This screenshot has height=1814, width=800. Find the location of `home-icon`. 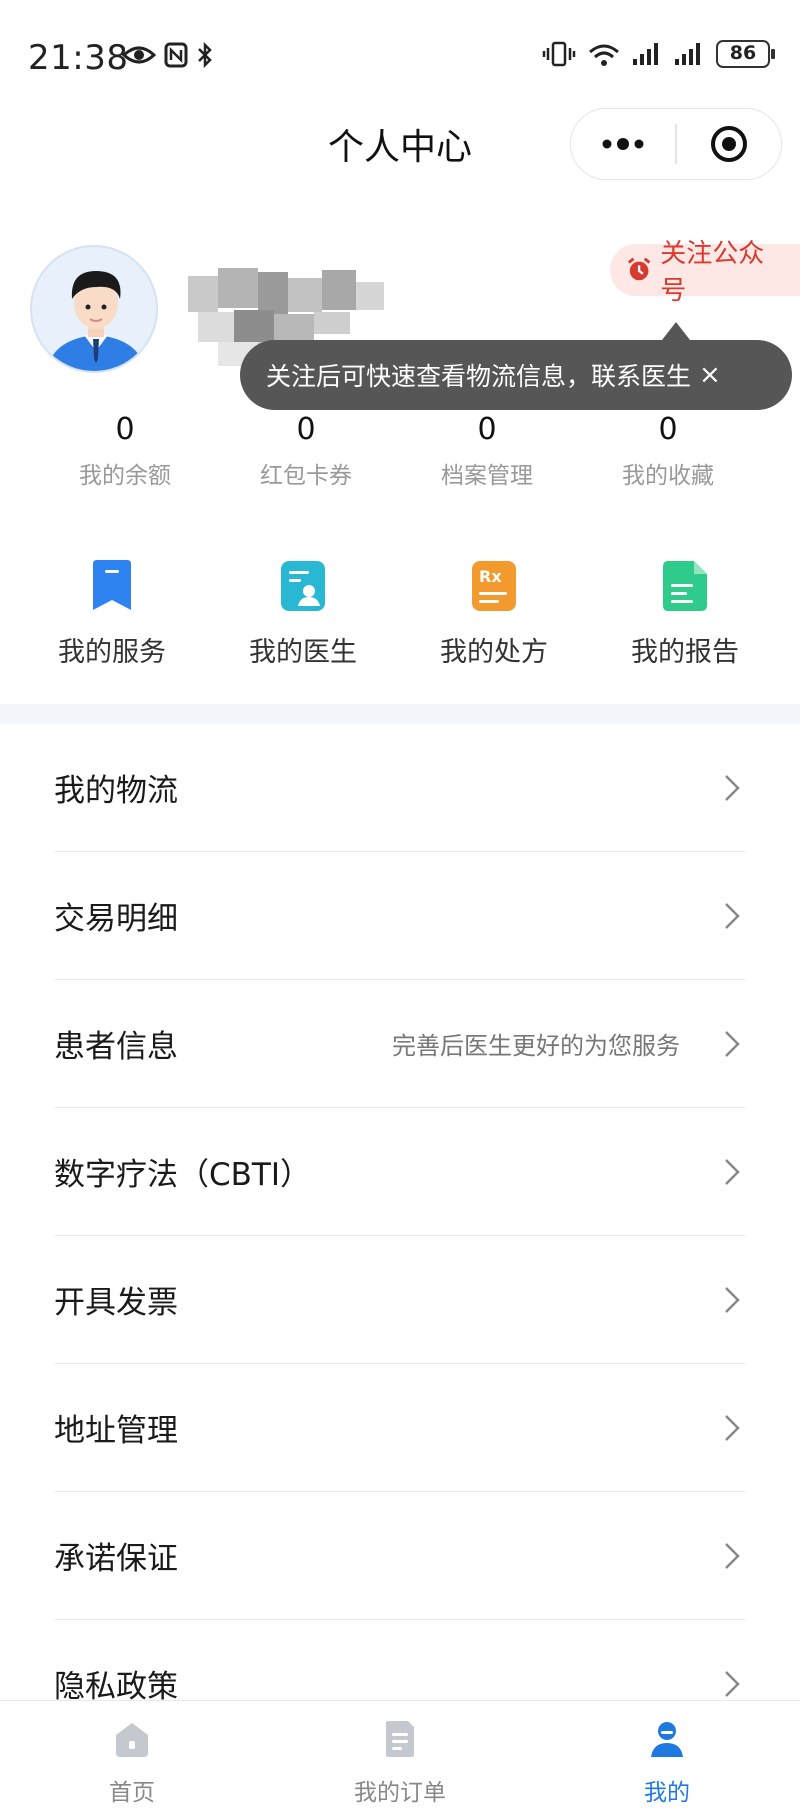

home-icon is located at coordinates (132, 1740).